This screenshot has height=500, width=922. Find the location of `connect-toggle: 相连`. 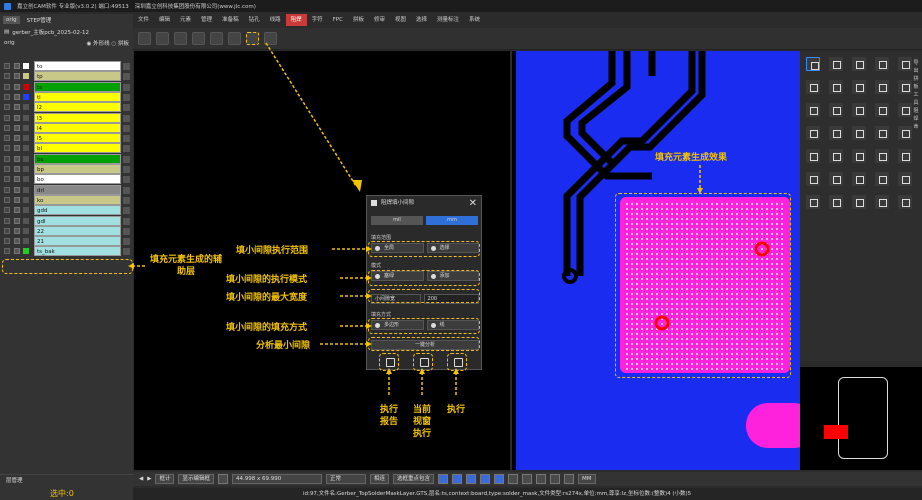

connect-toggle: 相连 is located at coordinates (380, 479).